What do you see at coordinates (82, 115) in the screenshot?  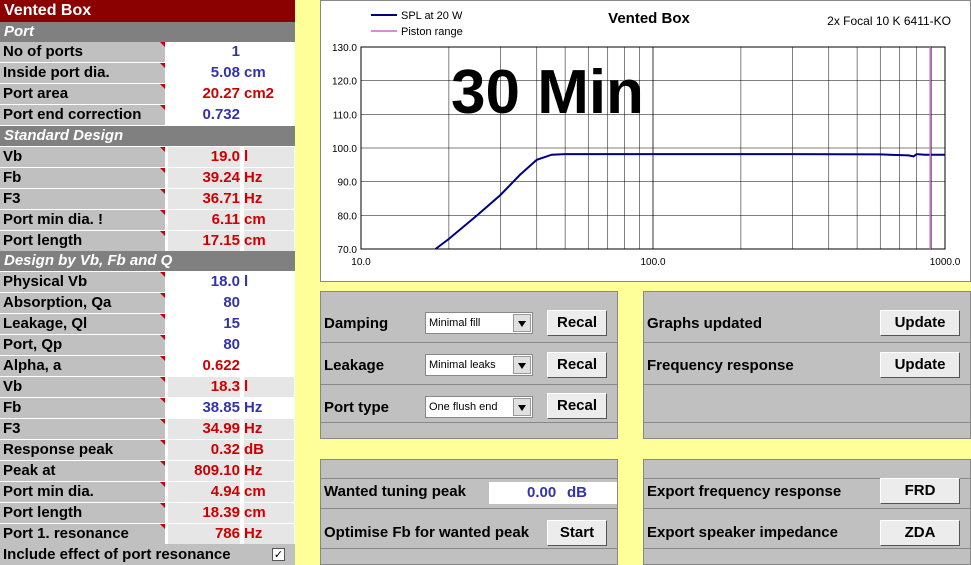 I see `parameter-label: Port end correction` at bounding box center [82, 115].